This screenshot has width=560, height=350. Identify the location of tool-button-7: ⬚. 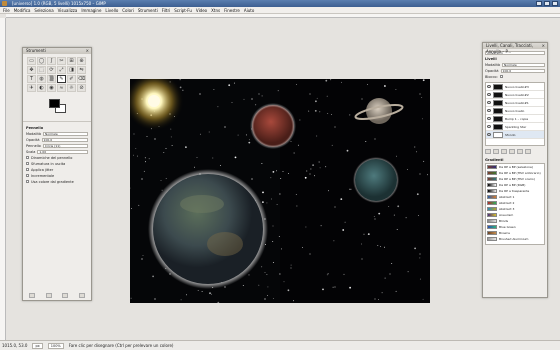
(41, 70).